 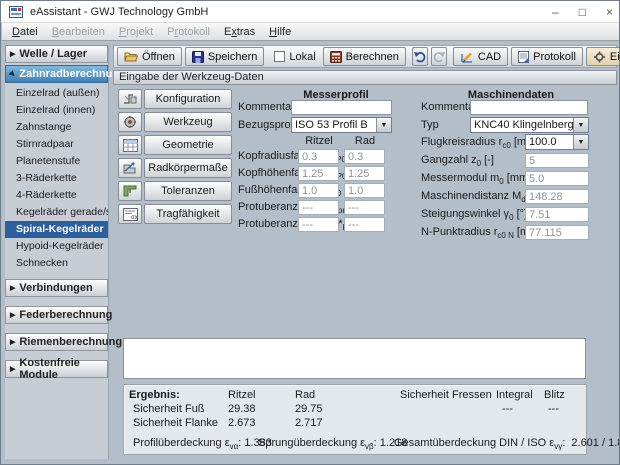 I want to click on cutter-icon, so click(x=130, y=122).